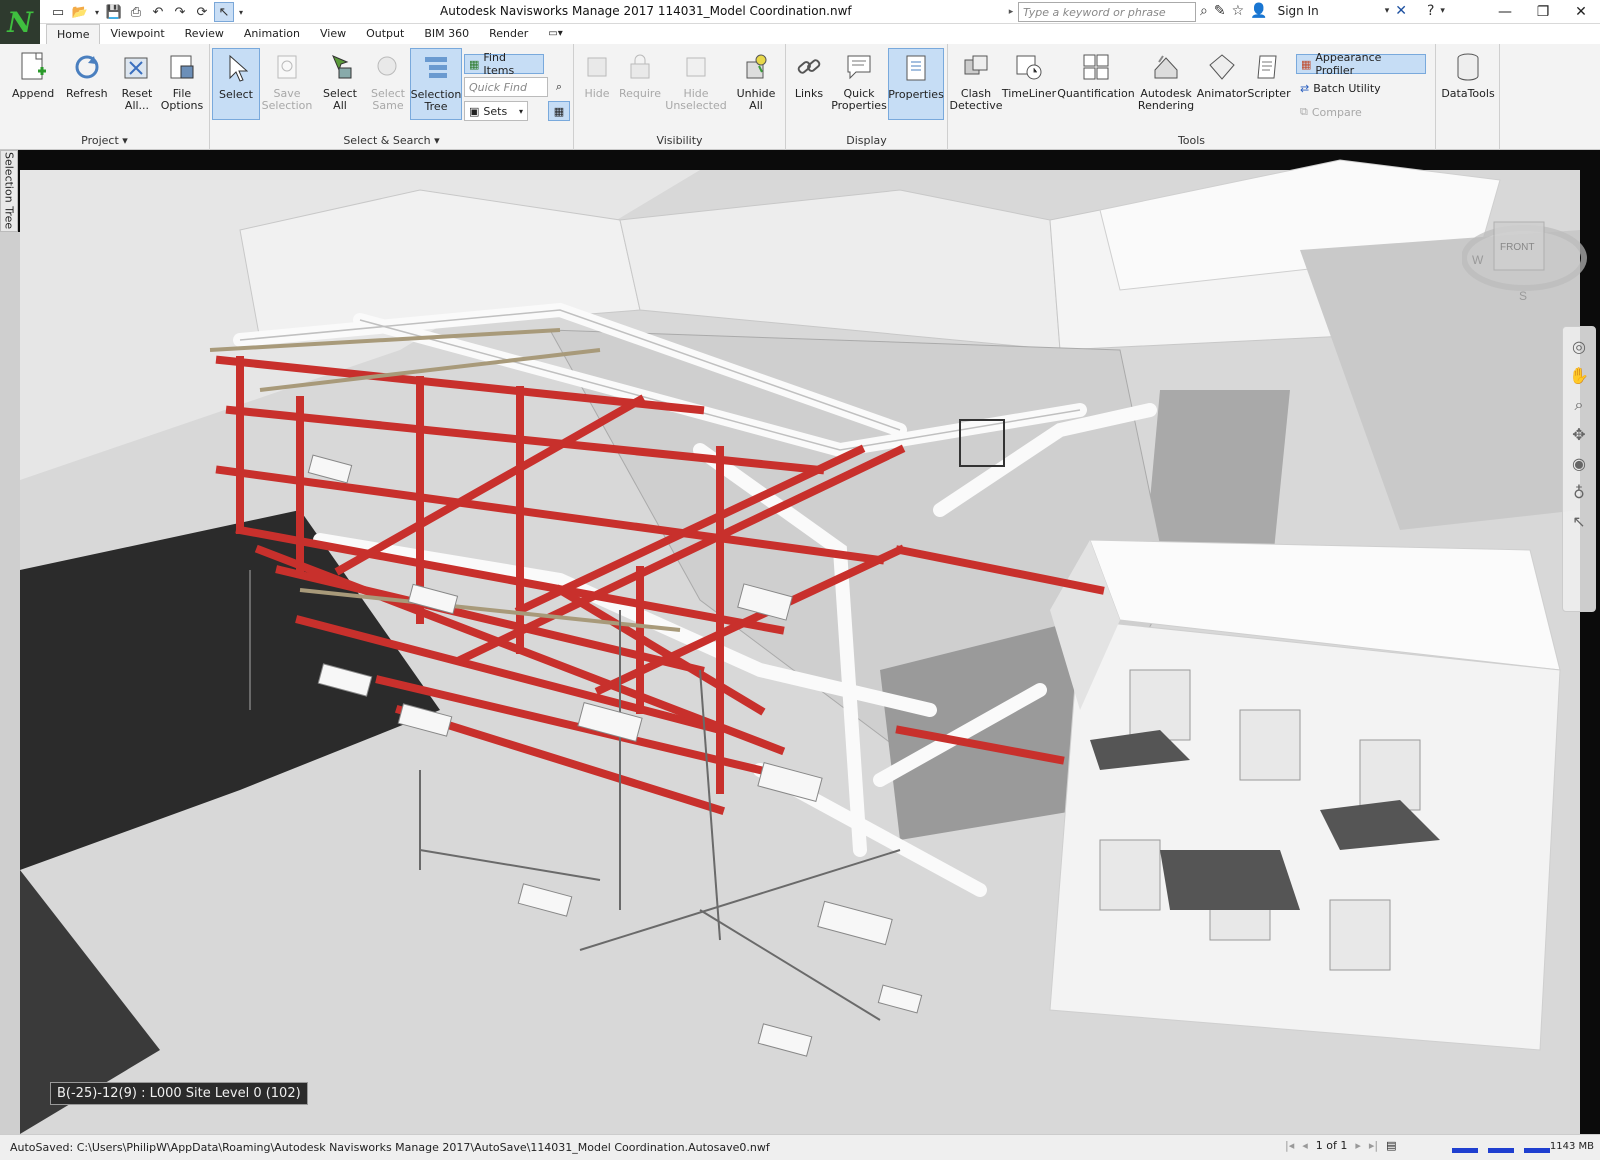  I want to click on selection-tree-side-tab: Selection Tree, so click(9, 191).